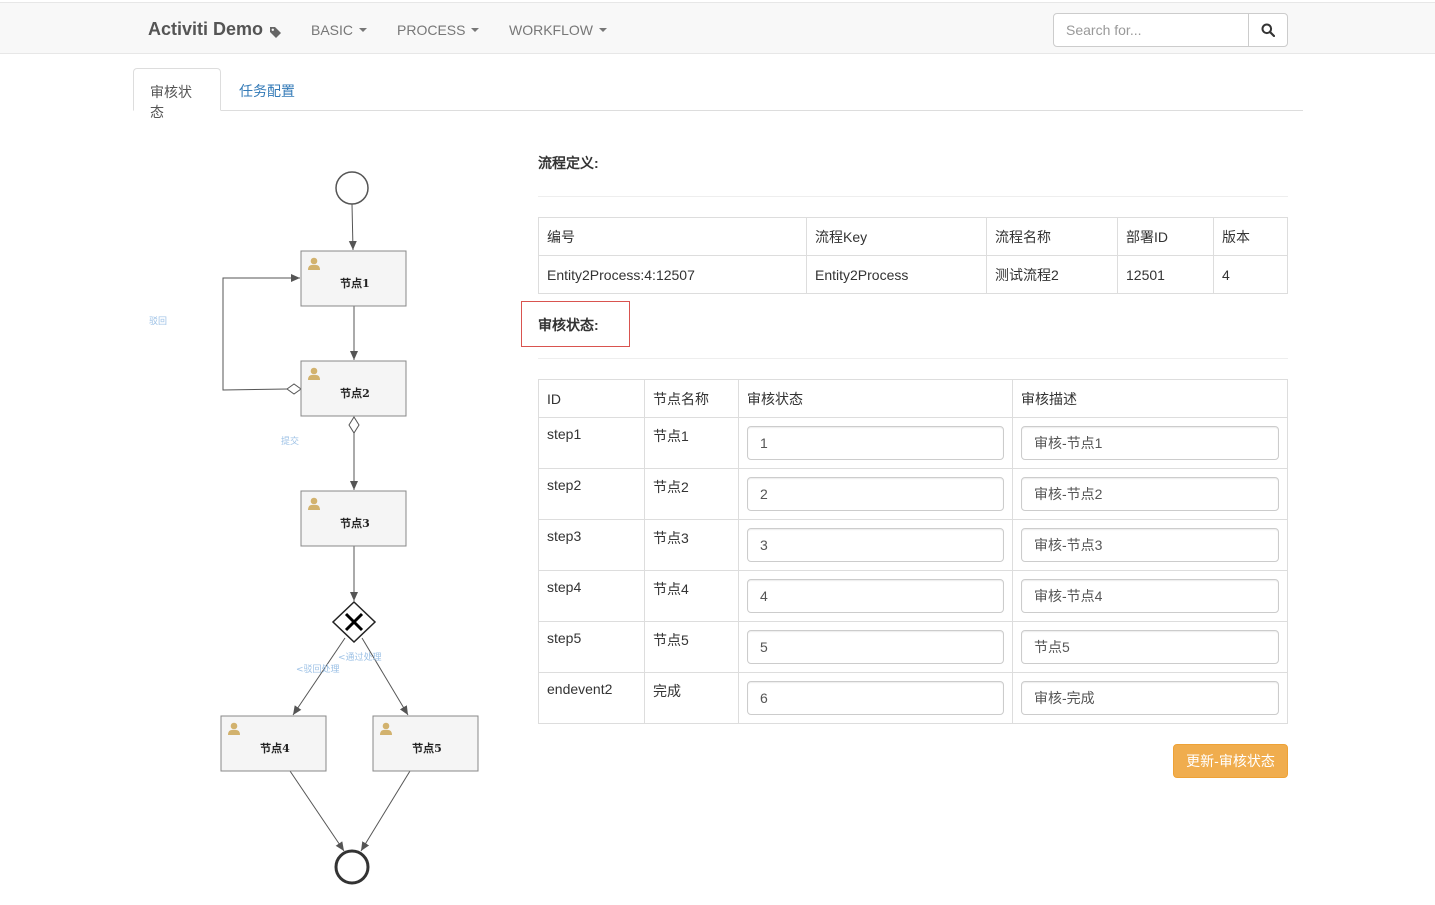 Image resolution: width=1435 pixels, height=905 pixels. What do you see at coordinates (317, 811) in the screenshot?
I see `flow-node4-to-end` at bounding box center [317, 811].